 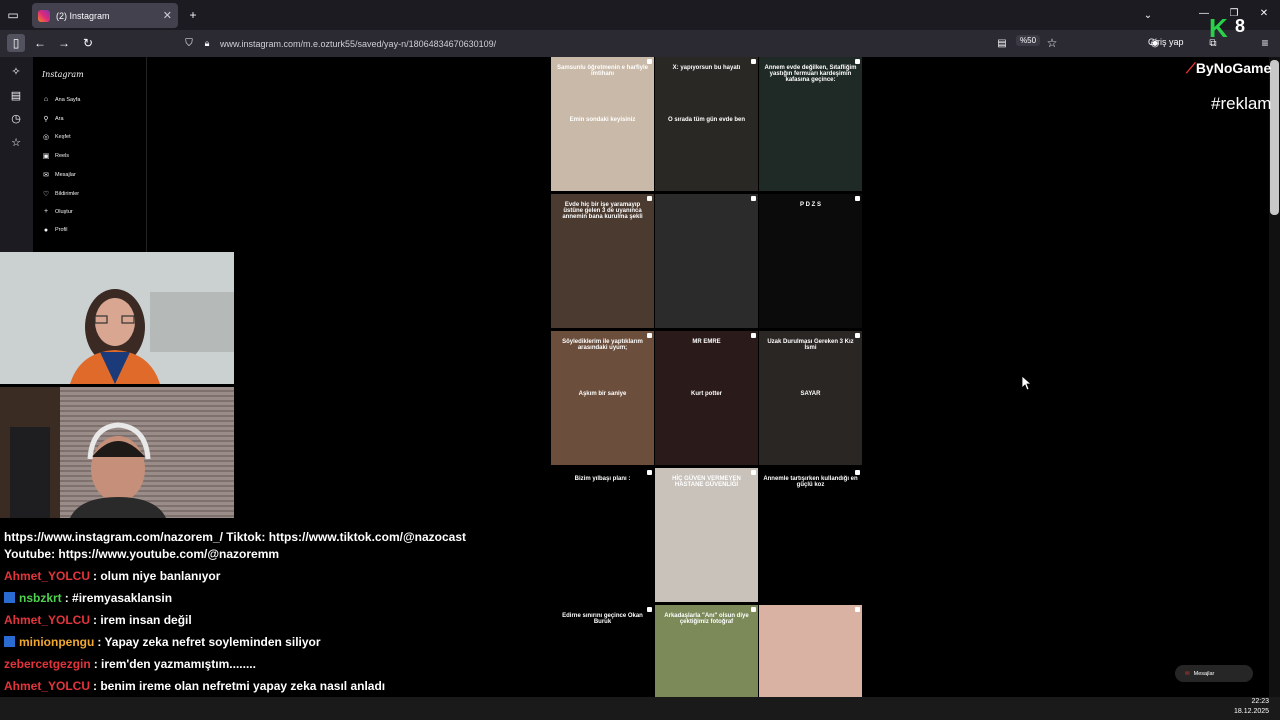 What do you see at coordinates (189, 43) in the screenshot?
I see `shield-icon: ⛉` at bounding box center [189, 43].